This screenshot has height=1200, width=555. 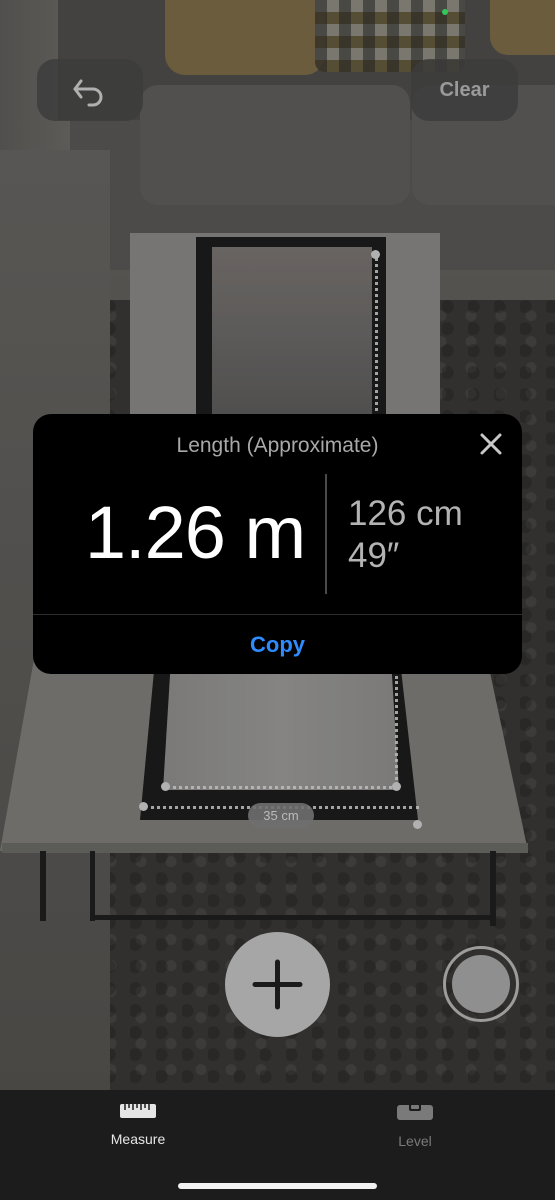 I want to click on close-button, so click(x=491, y=444).